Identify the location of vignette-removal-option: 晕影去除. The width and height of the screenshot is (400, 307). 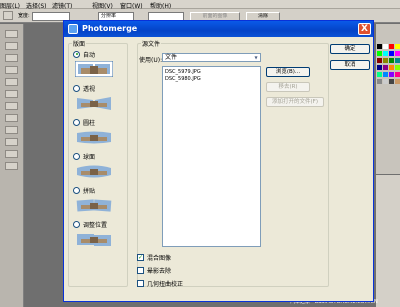
(154, 270).